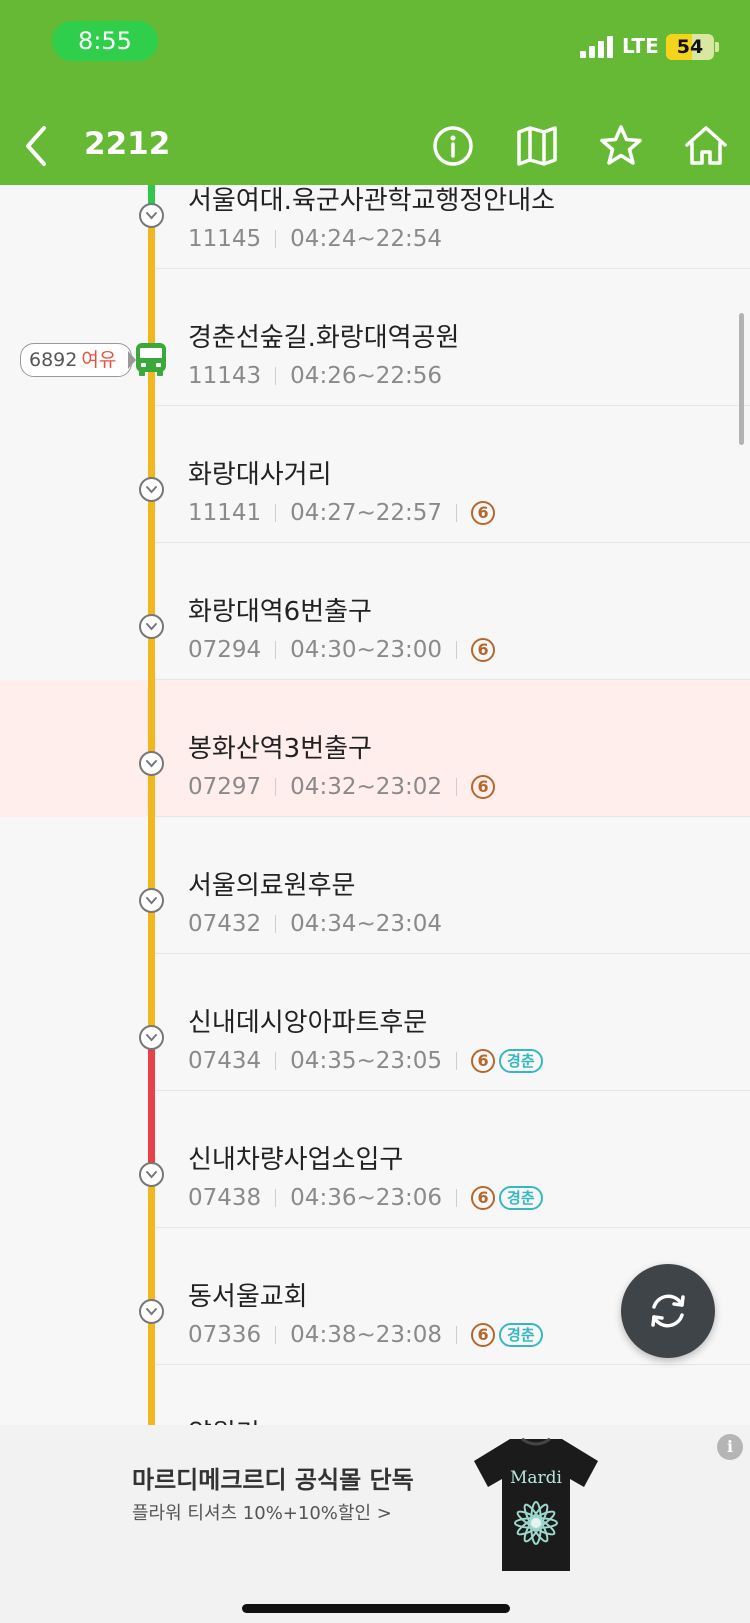  What do you see at coordinates (151, 359) in the screenshot?
I see `bus-icon` at bounding box center [151, 359].